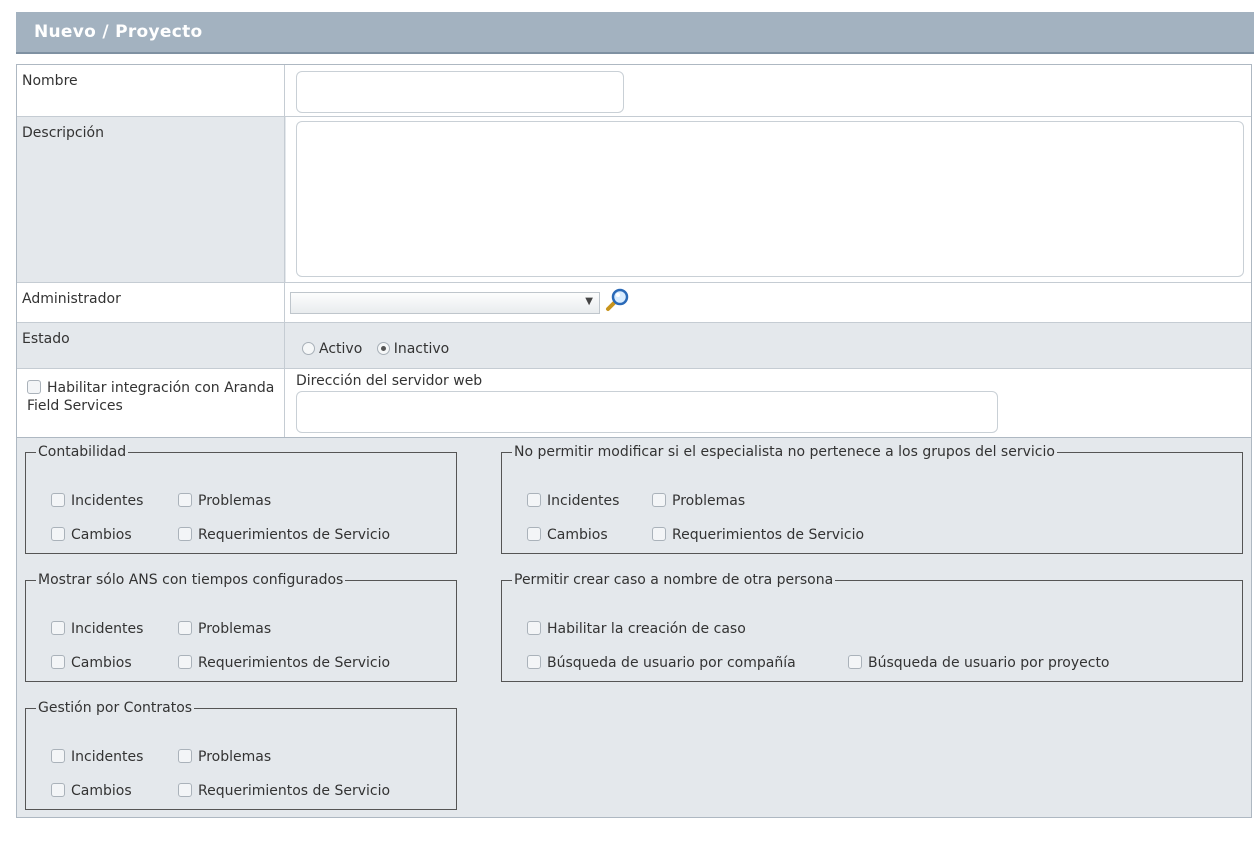  I want to click on estado-option-activo: Activo, so click(341, 349).